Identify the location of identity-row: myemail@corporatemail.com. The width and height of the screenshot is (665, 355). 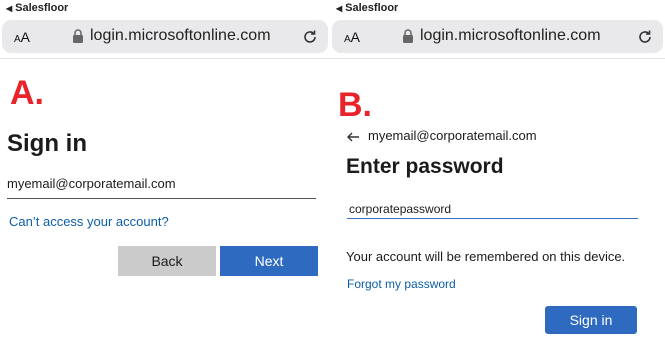
(441, 135).